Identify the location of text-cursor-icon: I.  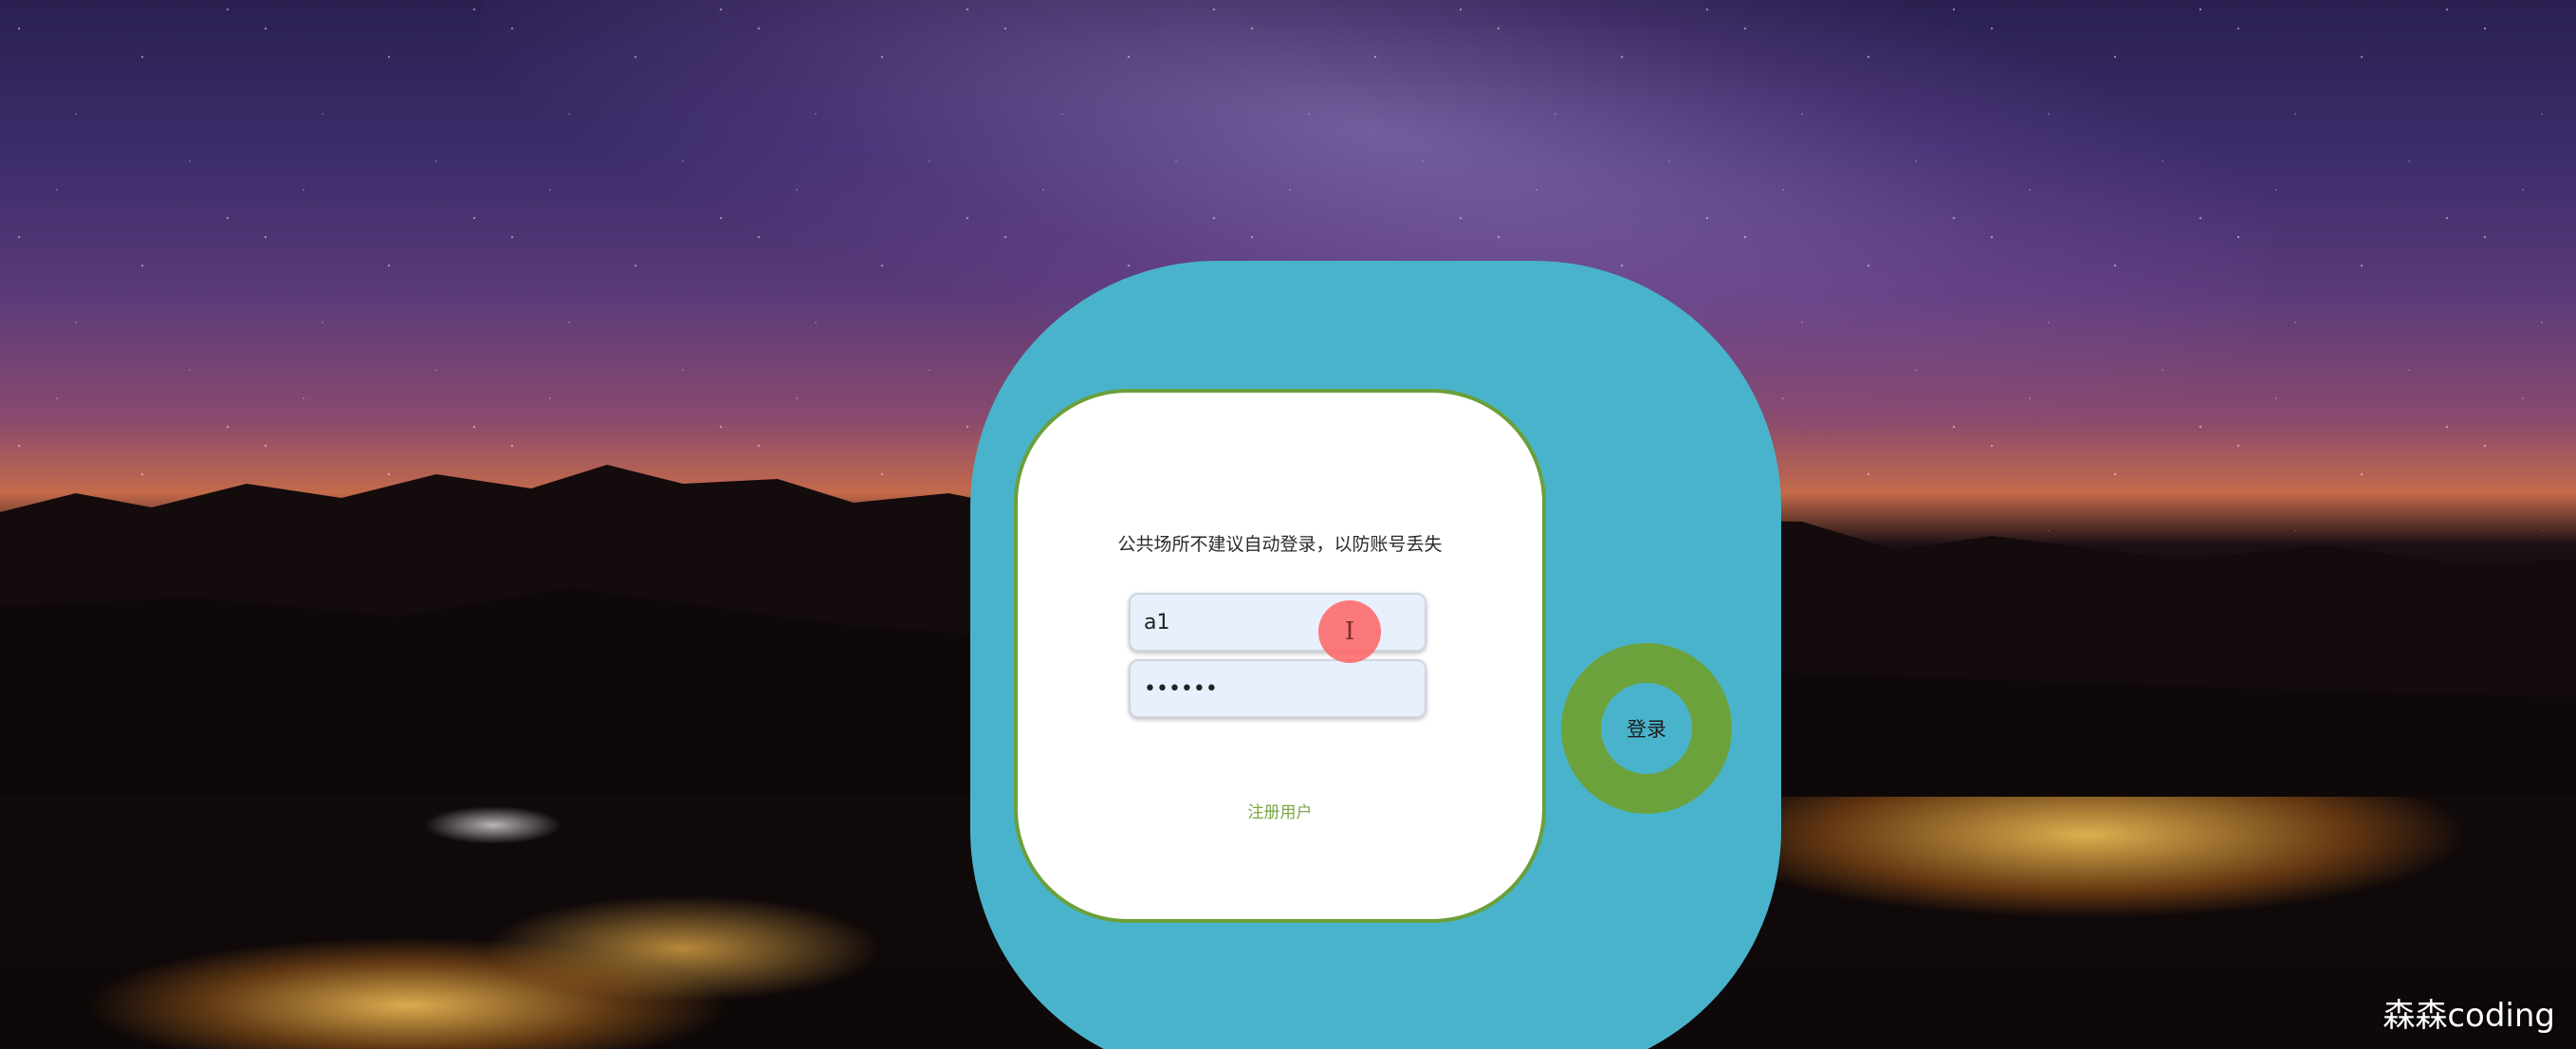
(1349, 632).